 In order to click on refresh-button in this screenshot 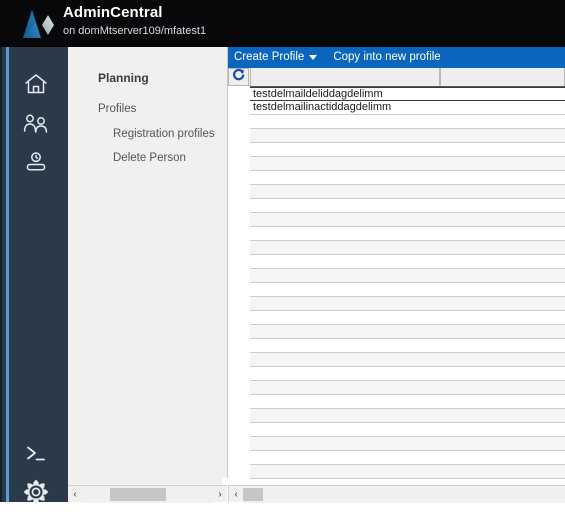, I will do `click(238, 77)`.